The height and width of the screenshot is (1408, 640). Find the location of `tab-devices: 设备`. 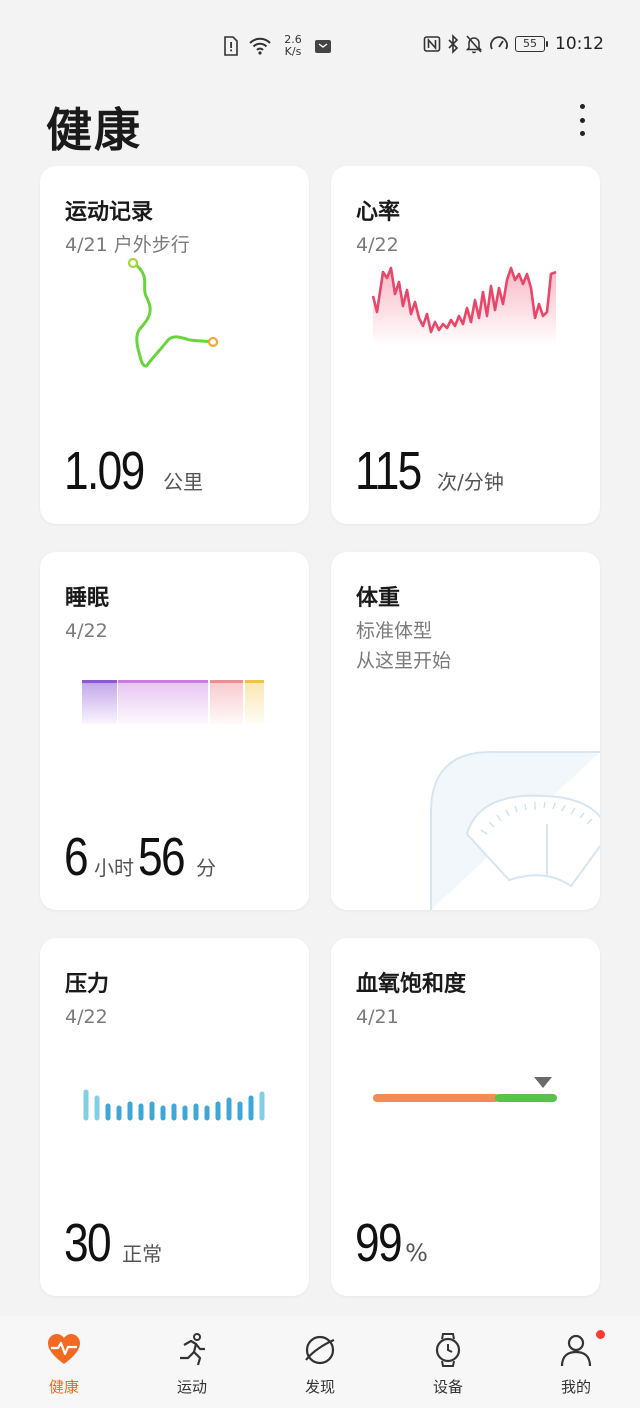

tab-devices: 设备 is located at coordinates (448, 1362).